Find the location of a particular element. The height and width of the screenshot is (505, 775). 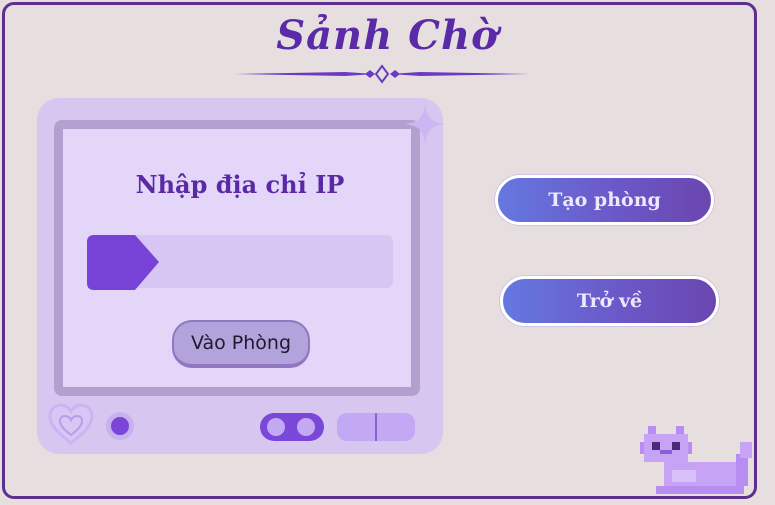

create-room-button: Tạo phòng is located at coordinates (604, 200).